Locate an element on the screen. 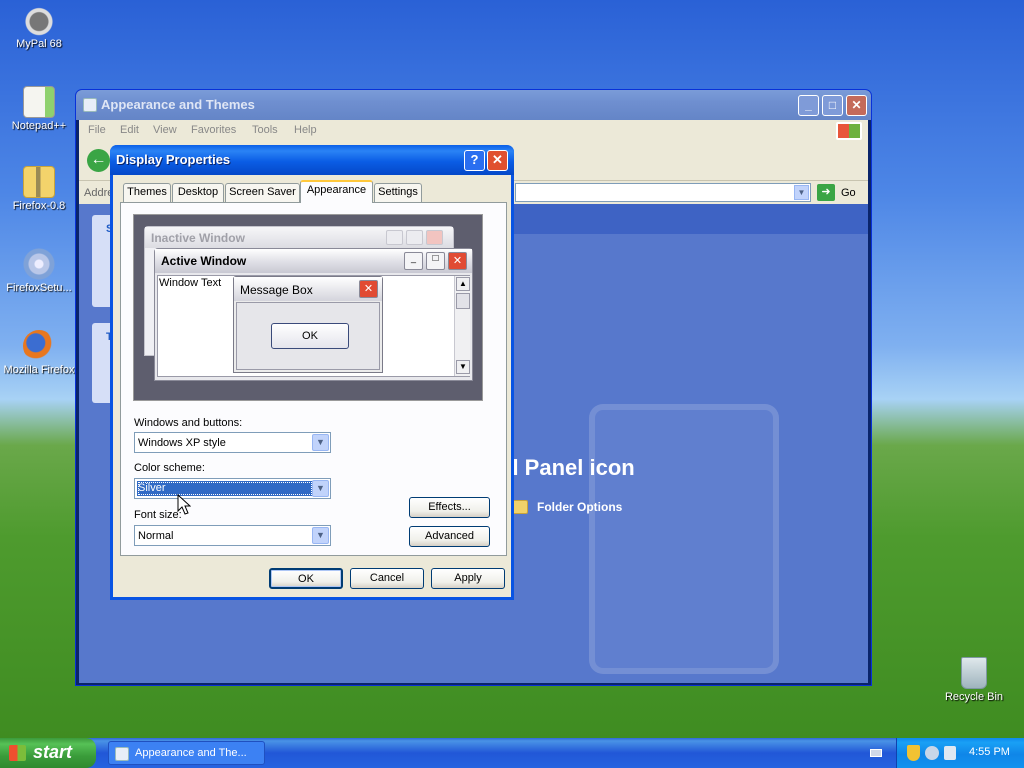 This screenshot has height=768, width=1024. maximize-button: □ is located at coordinates (832, 105).